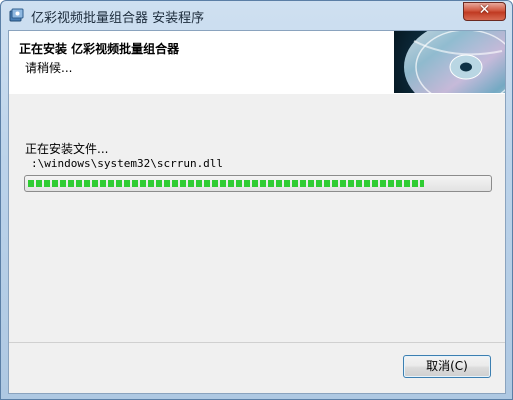  What do you see at coordinates (257, 342) in the screenshot?
I see `footer-divider` at bounding box center [257, 342].